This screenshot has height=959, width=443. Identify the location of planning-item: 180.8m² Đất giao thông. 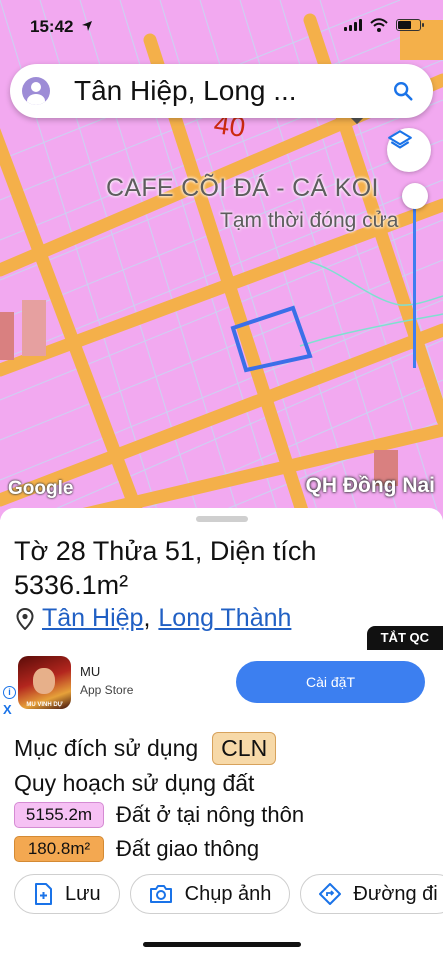
(136, 849).